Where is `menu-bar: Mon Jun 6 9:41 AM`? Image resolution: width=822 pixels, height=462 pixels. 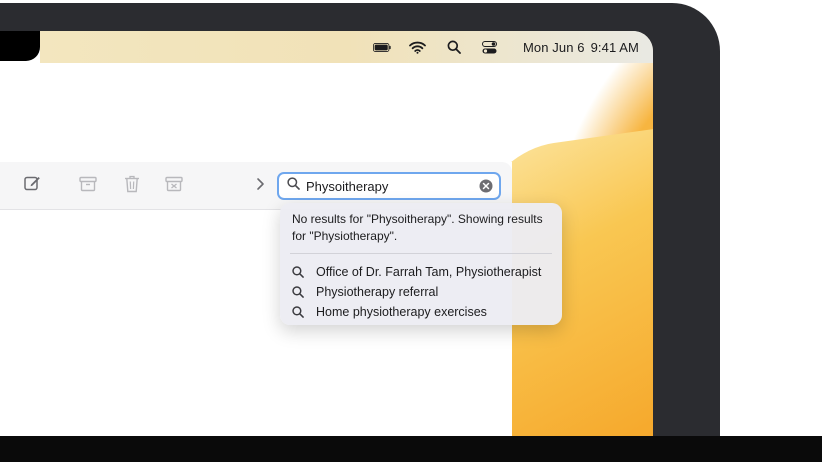 menu-bar: Mon Jun 6 9:41 AM is located at coordinates (346, 47).